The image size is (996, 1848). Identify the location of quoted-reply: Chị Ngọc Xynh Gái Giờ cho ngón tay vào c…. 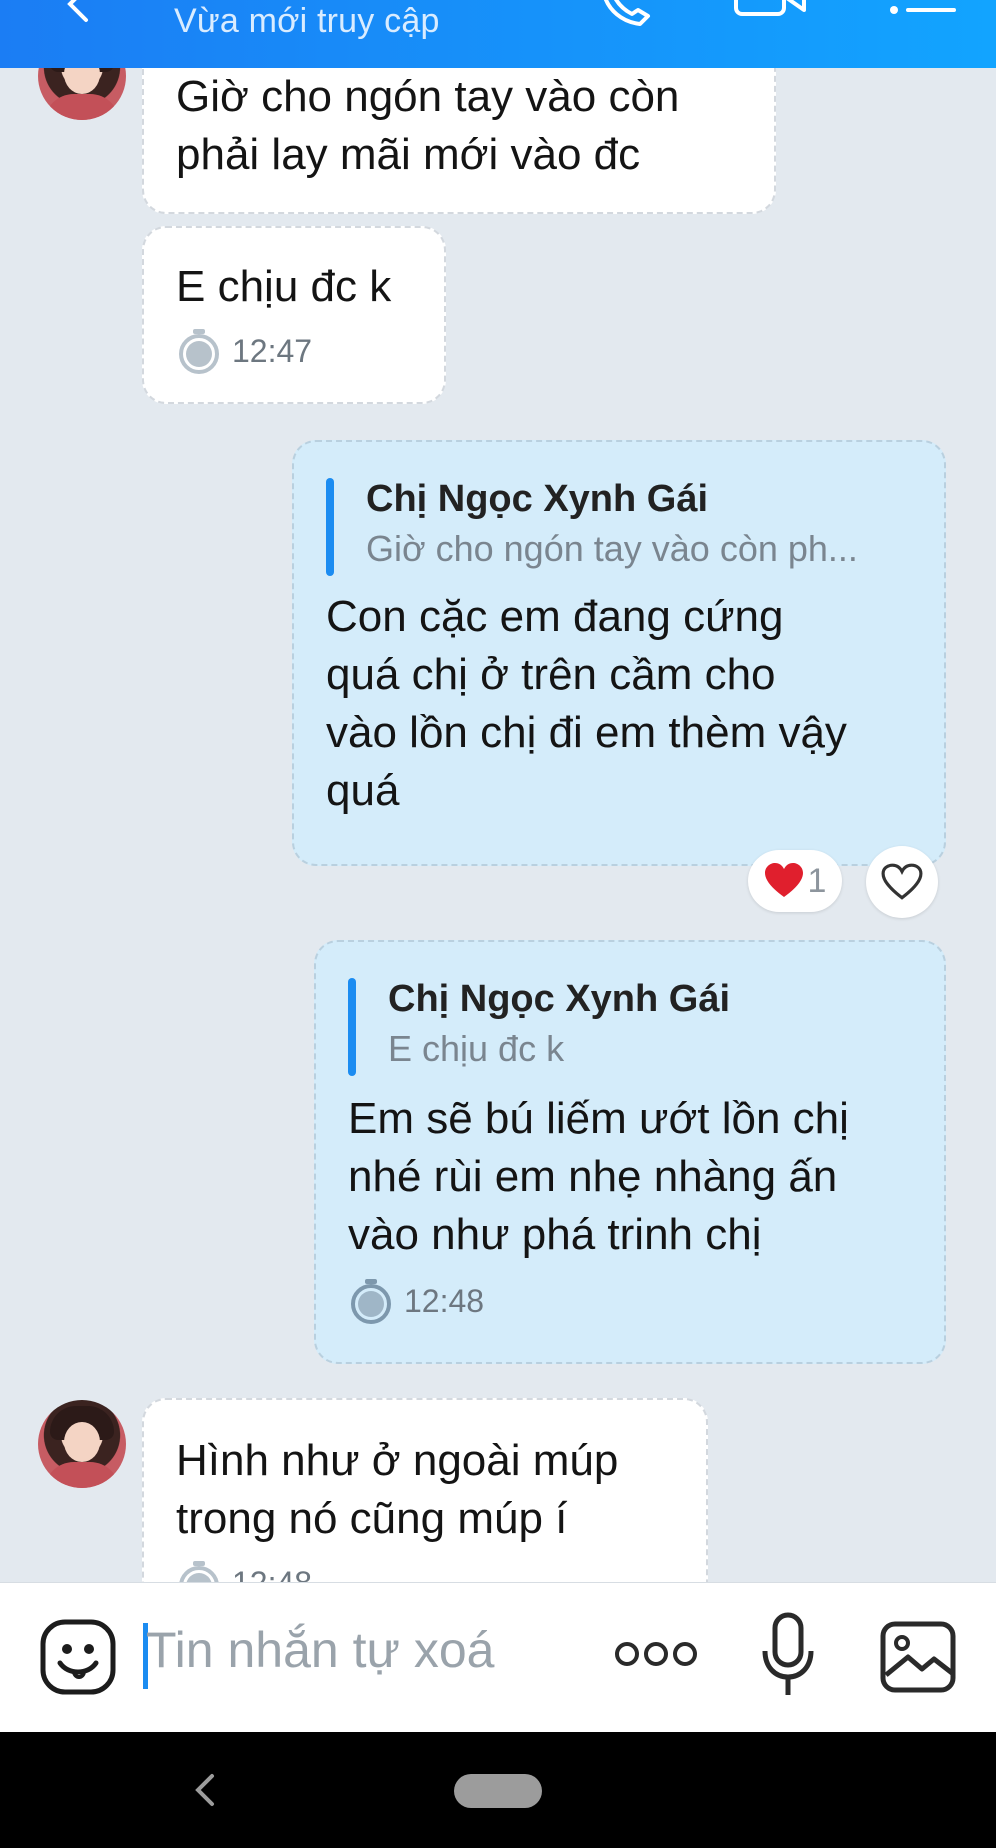
(635, 525).